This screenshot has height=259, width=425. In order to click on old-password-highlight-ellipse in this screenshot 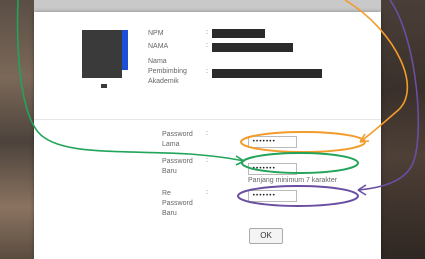, I will do `click(303, 142)`.